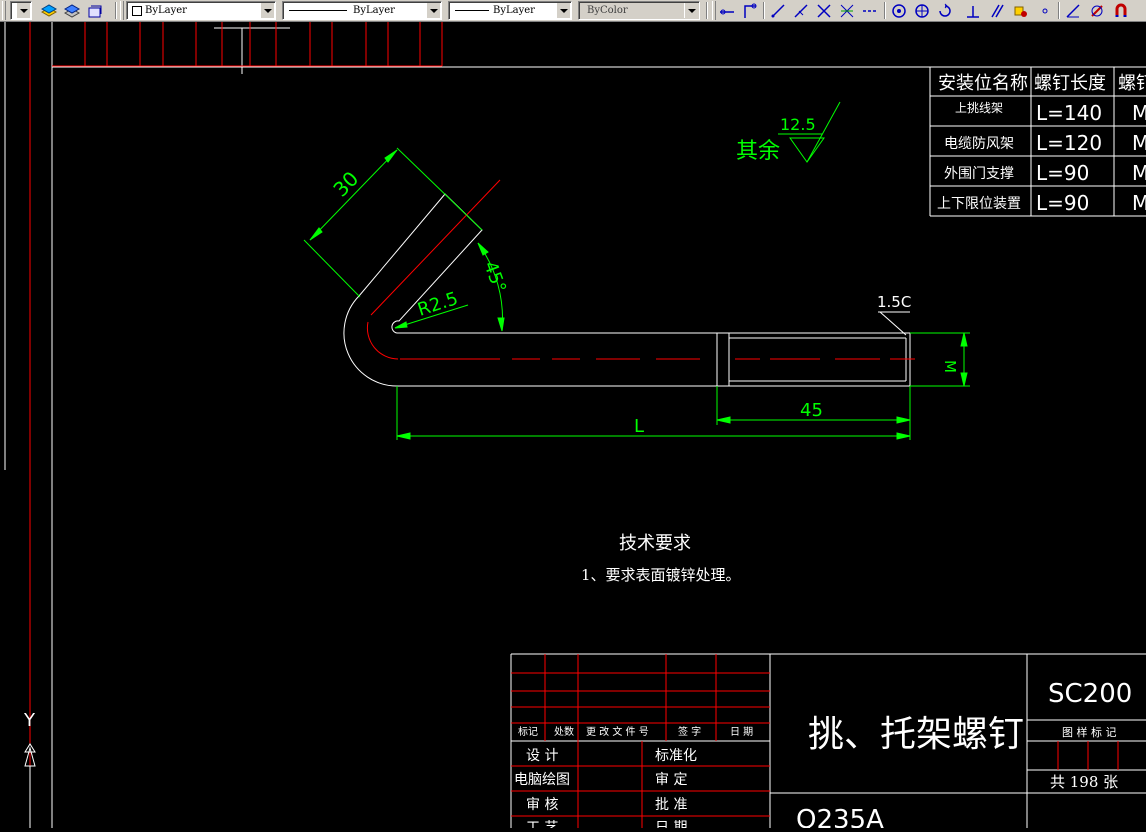 The image size is (1146, 832). I want to click on dim-bend-length: 30, so click(345, 183).